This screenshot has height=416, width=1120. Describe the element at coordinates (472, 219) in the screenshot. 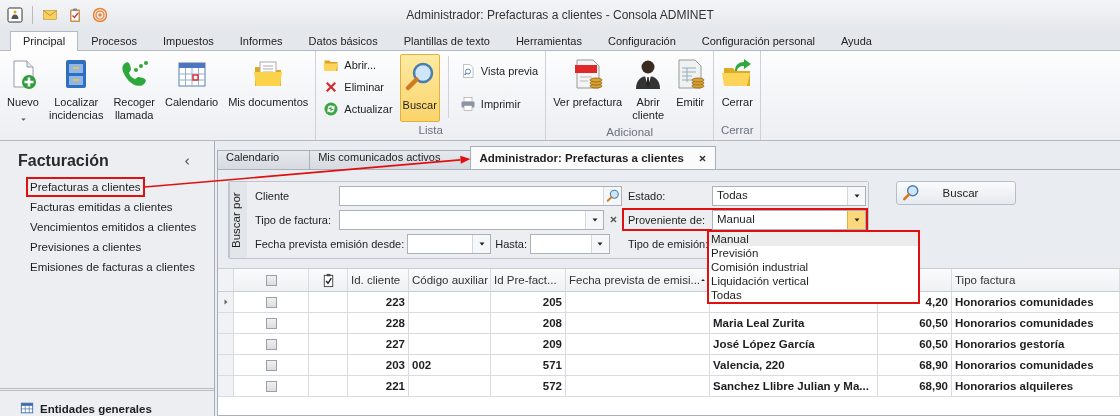

I see `dropdown-field` at that location.